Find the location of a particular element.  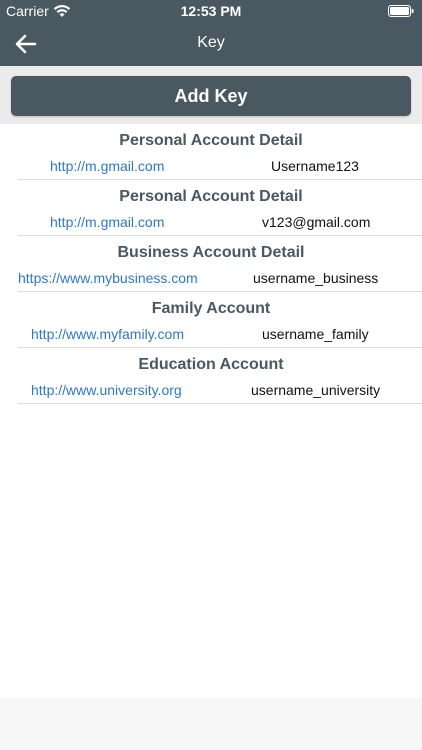

nav-bar: Key is located at coordinates (211, 44).